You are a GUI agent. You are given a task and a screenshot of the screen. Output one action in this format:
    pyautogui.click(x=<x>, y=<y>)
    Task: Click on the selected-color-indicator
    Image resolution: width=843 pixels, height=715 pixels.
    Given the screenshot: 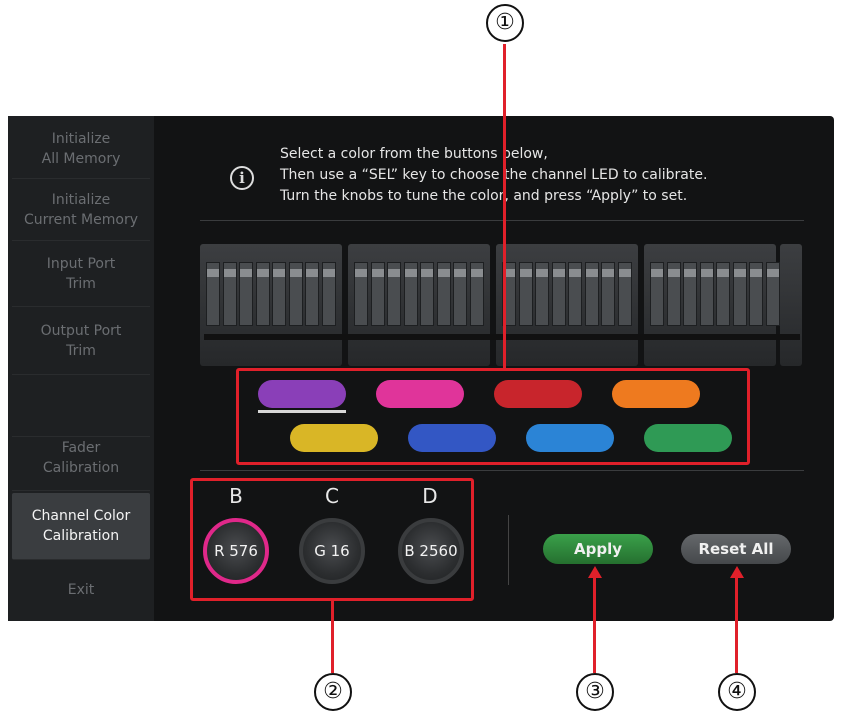 What is the action you would take?
    pyautogui.click(x=302, y=411)
    